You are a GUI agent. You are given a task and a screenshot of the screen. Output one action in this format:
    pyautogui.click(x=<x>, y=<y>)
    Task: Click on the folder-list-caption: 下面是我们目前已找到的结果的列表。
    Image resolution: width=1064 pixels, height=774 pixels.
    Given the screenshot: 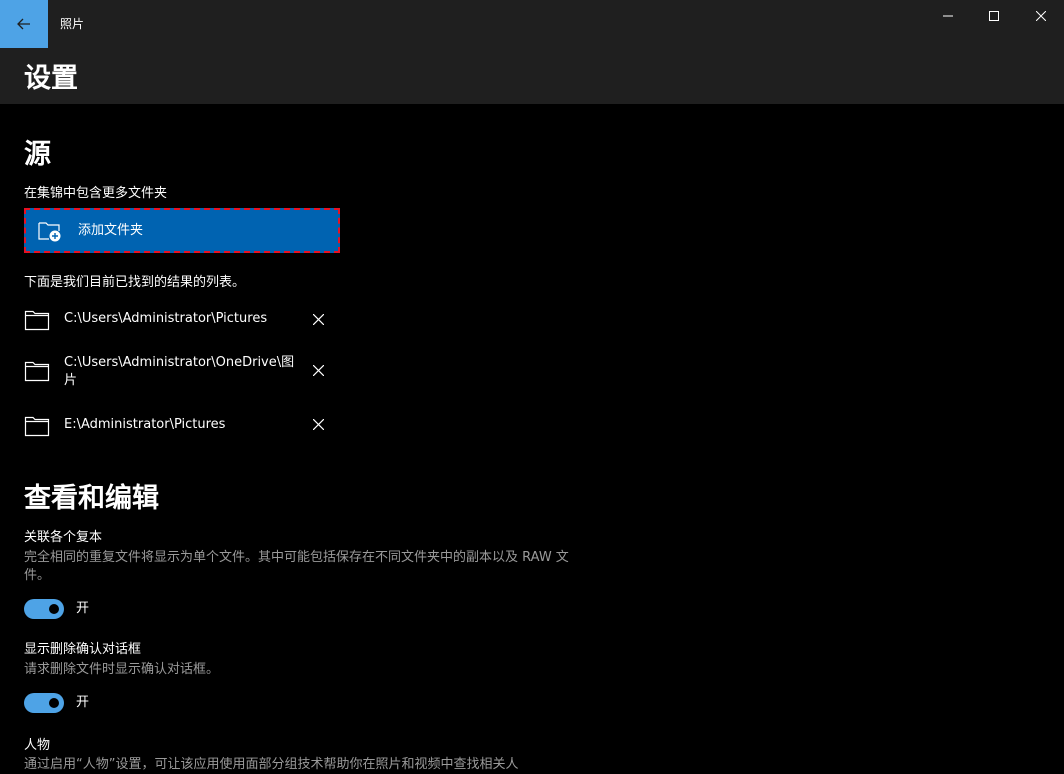 What is the action you would take?
    pyautogui.click(x=135, y=282)
    